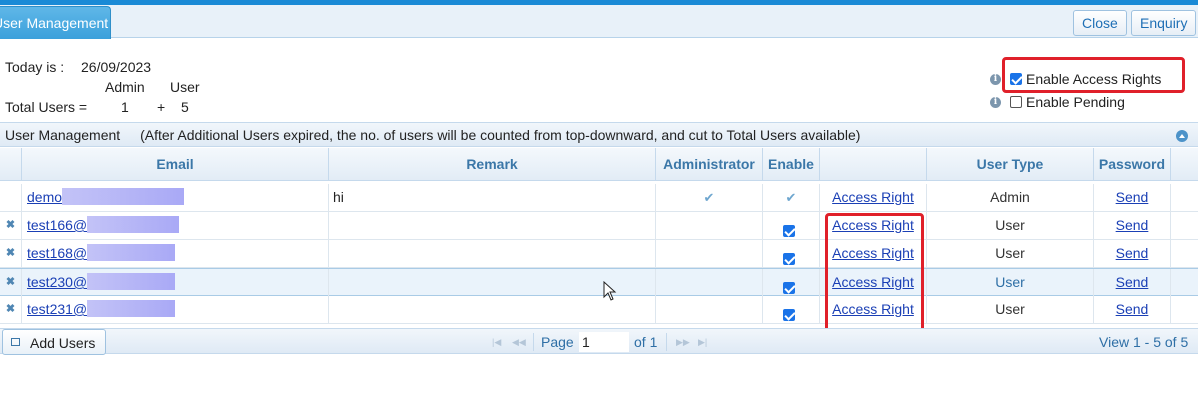  What do you see at coordinates (1164, 23) in the screenshot?
I see `enquiry-button: Enquiry` at bounding box center [1164, 23].